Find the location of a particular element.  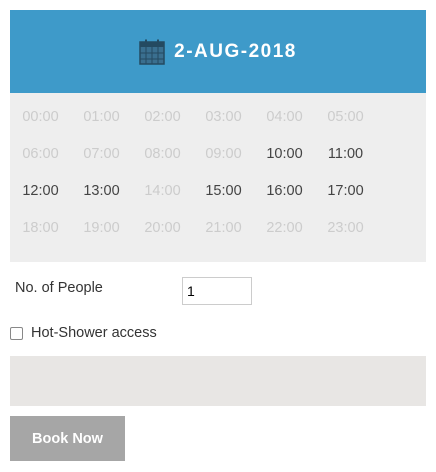

time-slot: 01:00 is located at coordinates (101, 116).